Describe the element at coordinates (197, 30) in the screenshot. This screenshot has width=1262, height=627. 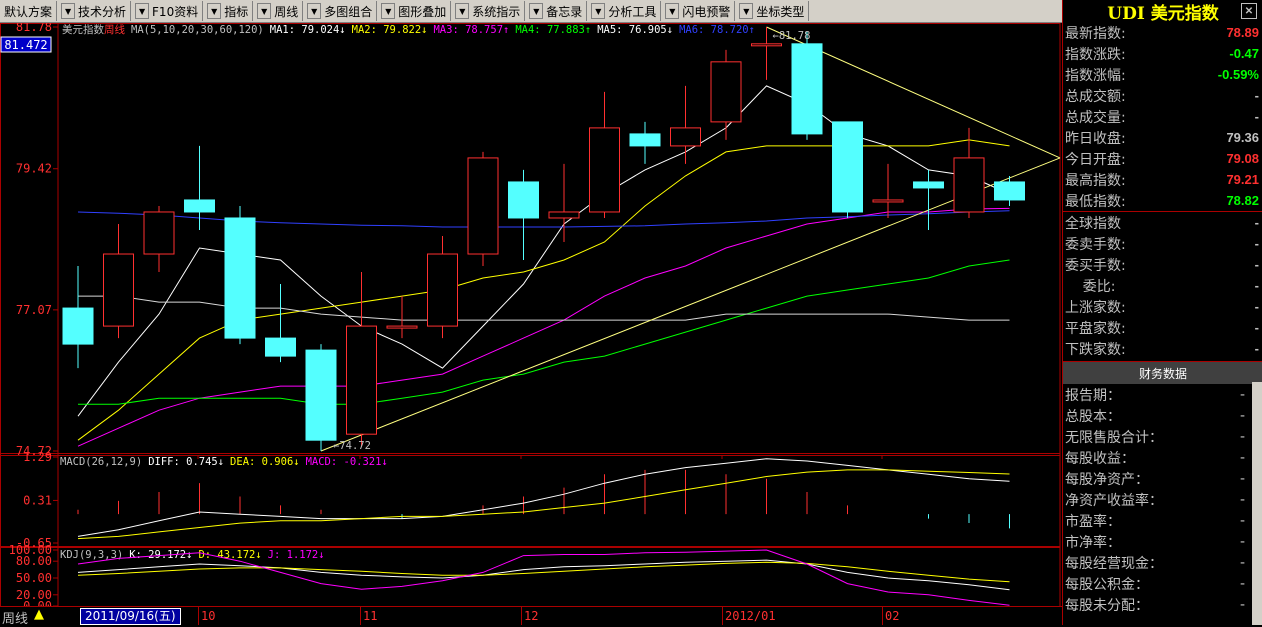
I see `ma-params: MA(5,10,20,30,60,120)` at that location.